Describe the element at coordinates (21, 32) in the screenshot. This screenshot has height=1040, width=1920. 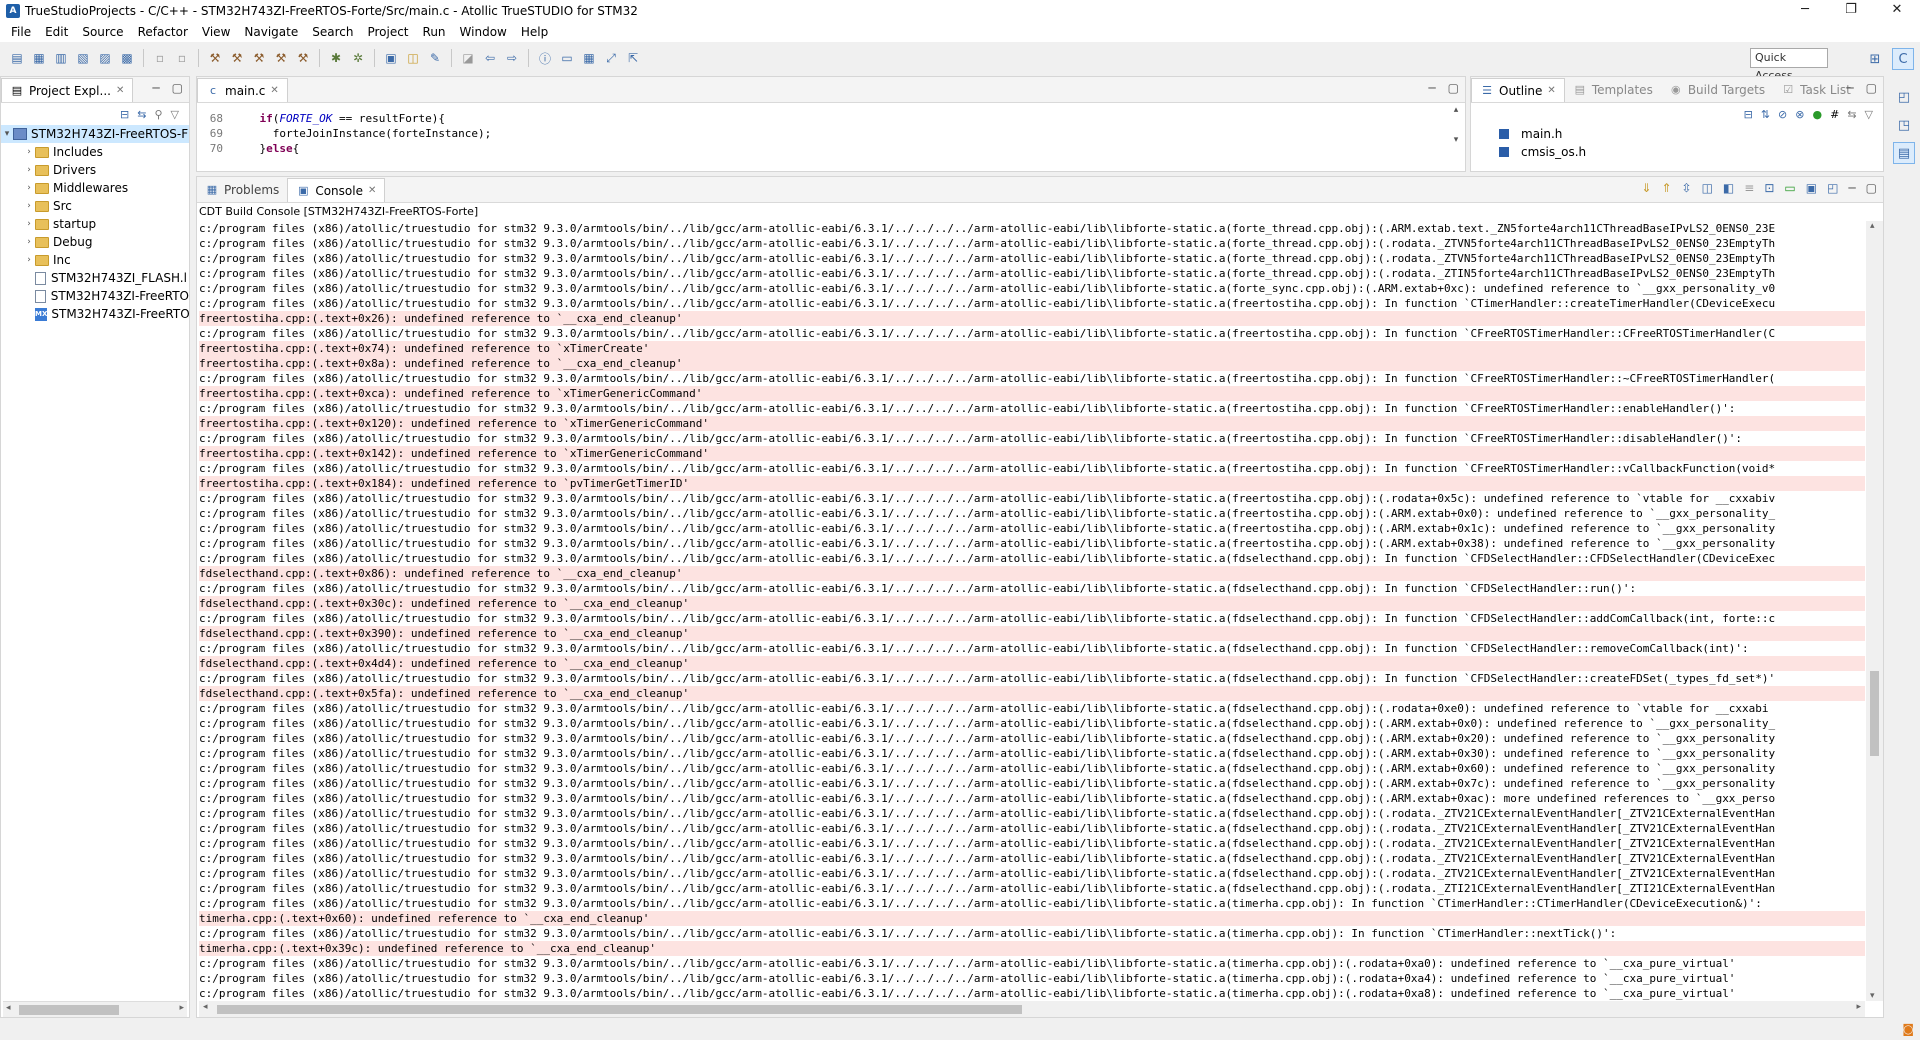
I see `menu-file: File` at that location.